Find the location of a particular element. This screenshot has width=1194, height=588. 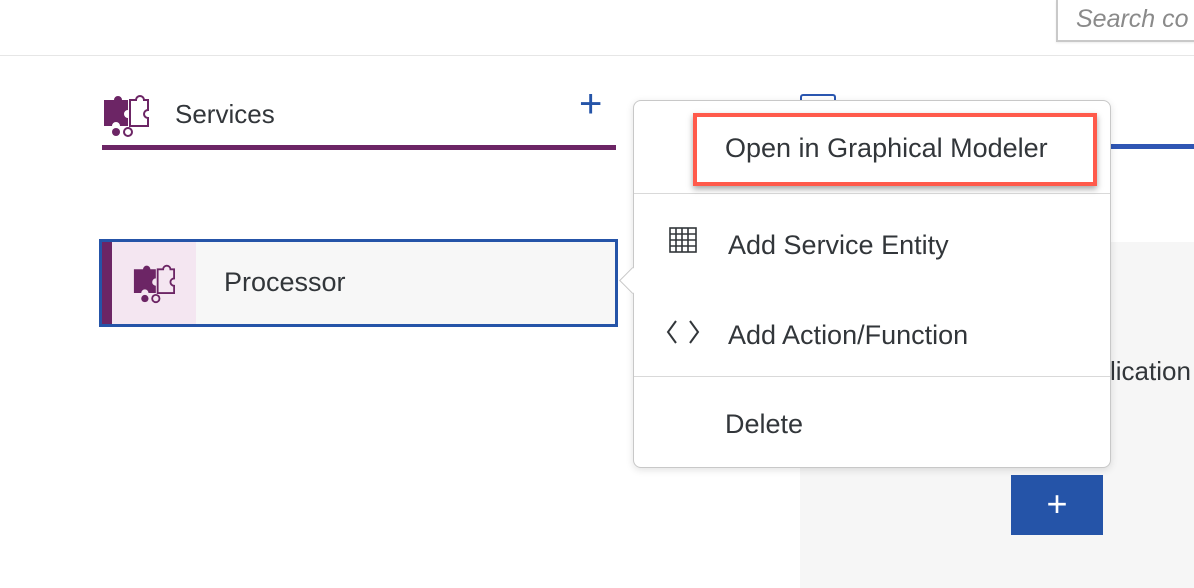

services-header: Services + is located at coordinates (359, 117).